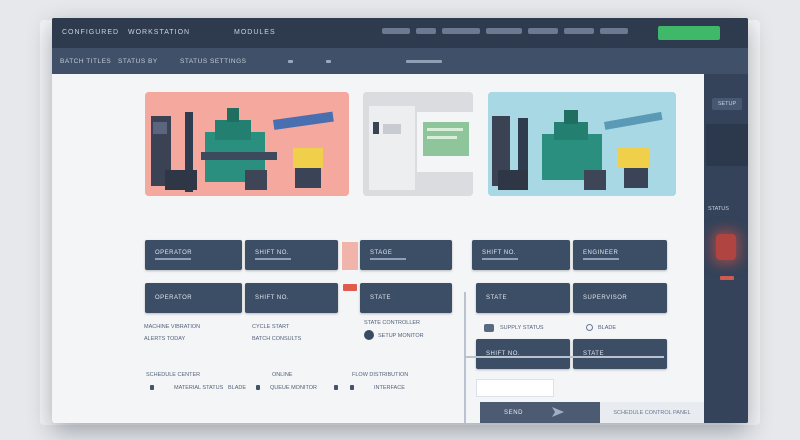 This screenshot has width=800, height=440. Describe the element at coordinates (277, 339) in the screenshot. I see `caption: BATCH CONSULTS` at that location.